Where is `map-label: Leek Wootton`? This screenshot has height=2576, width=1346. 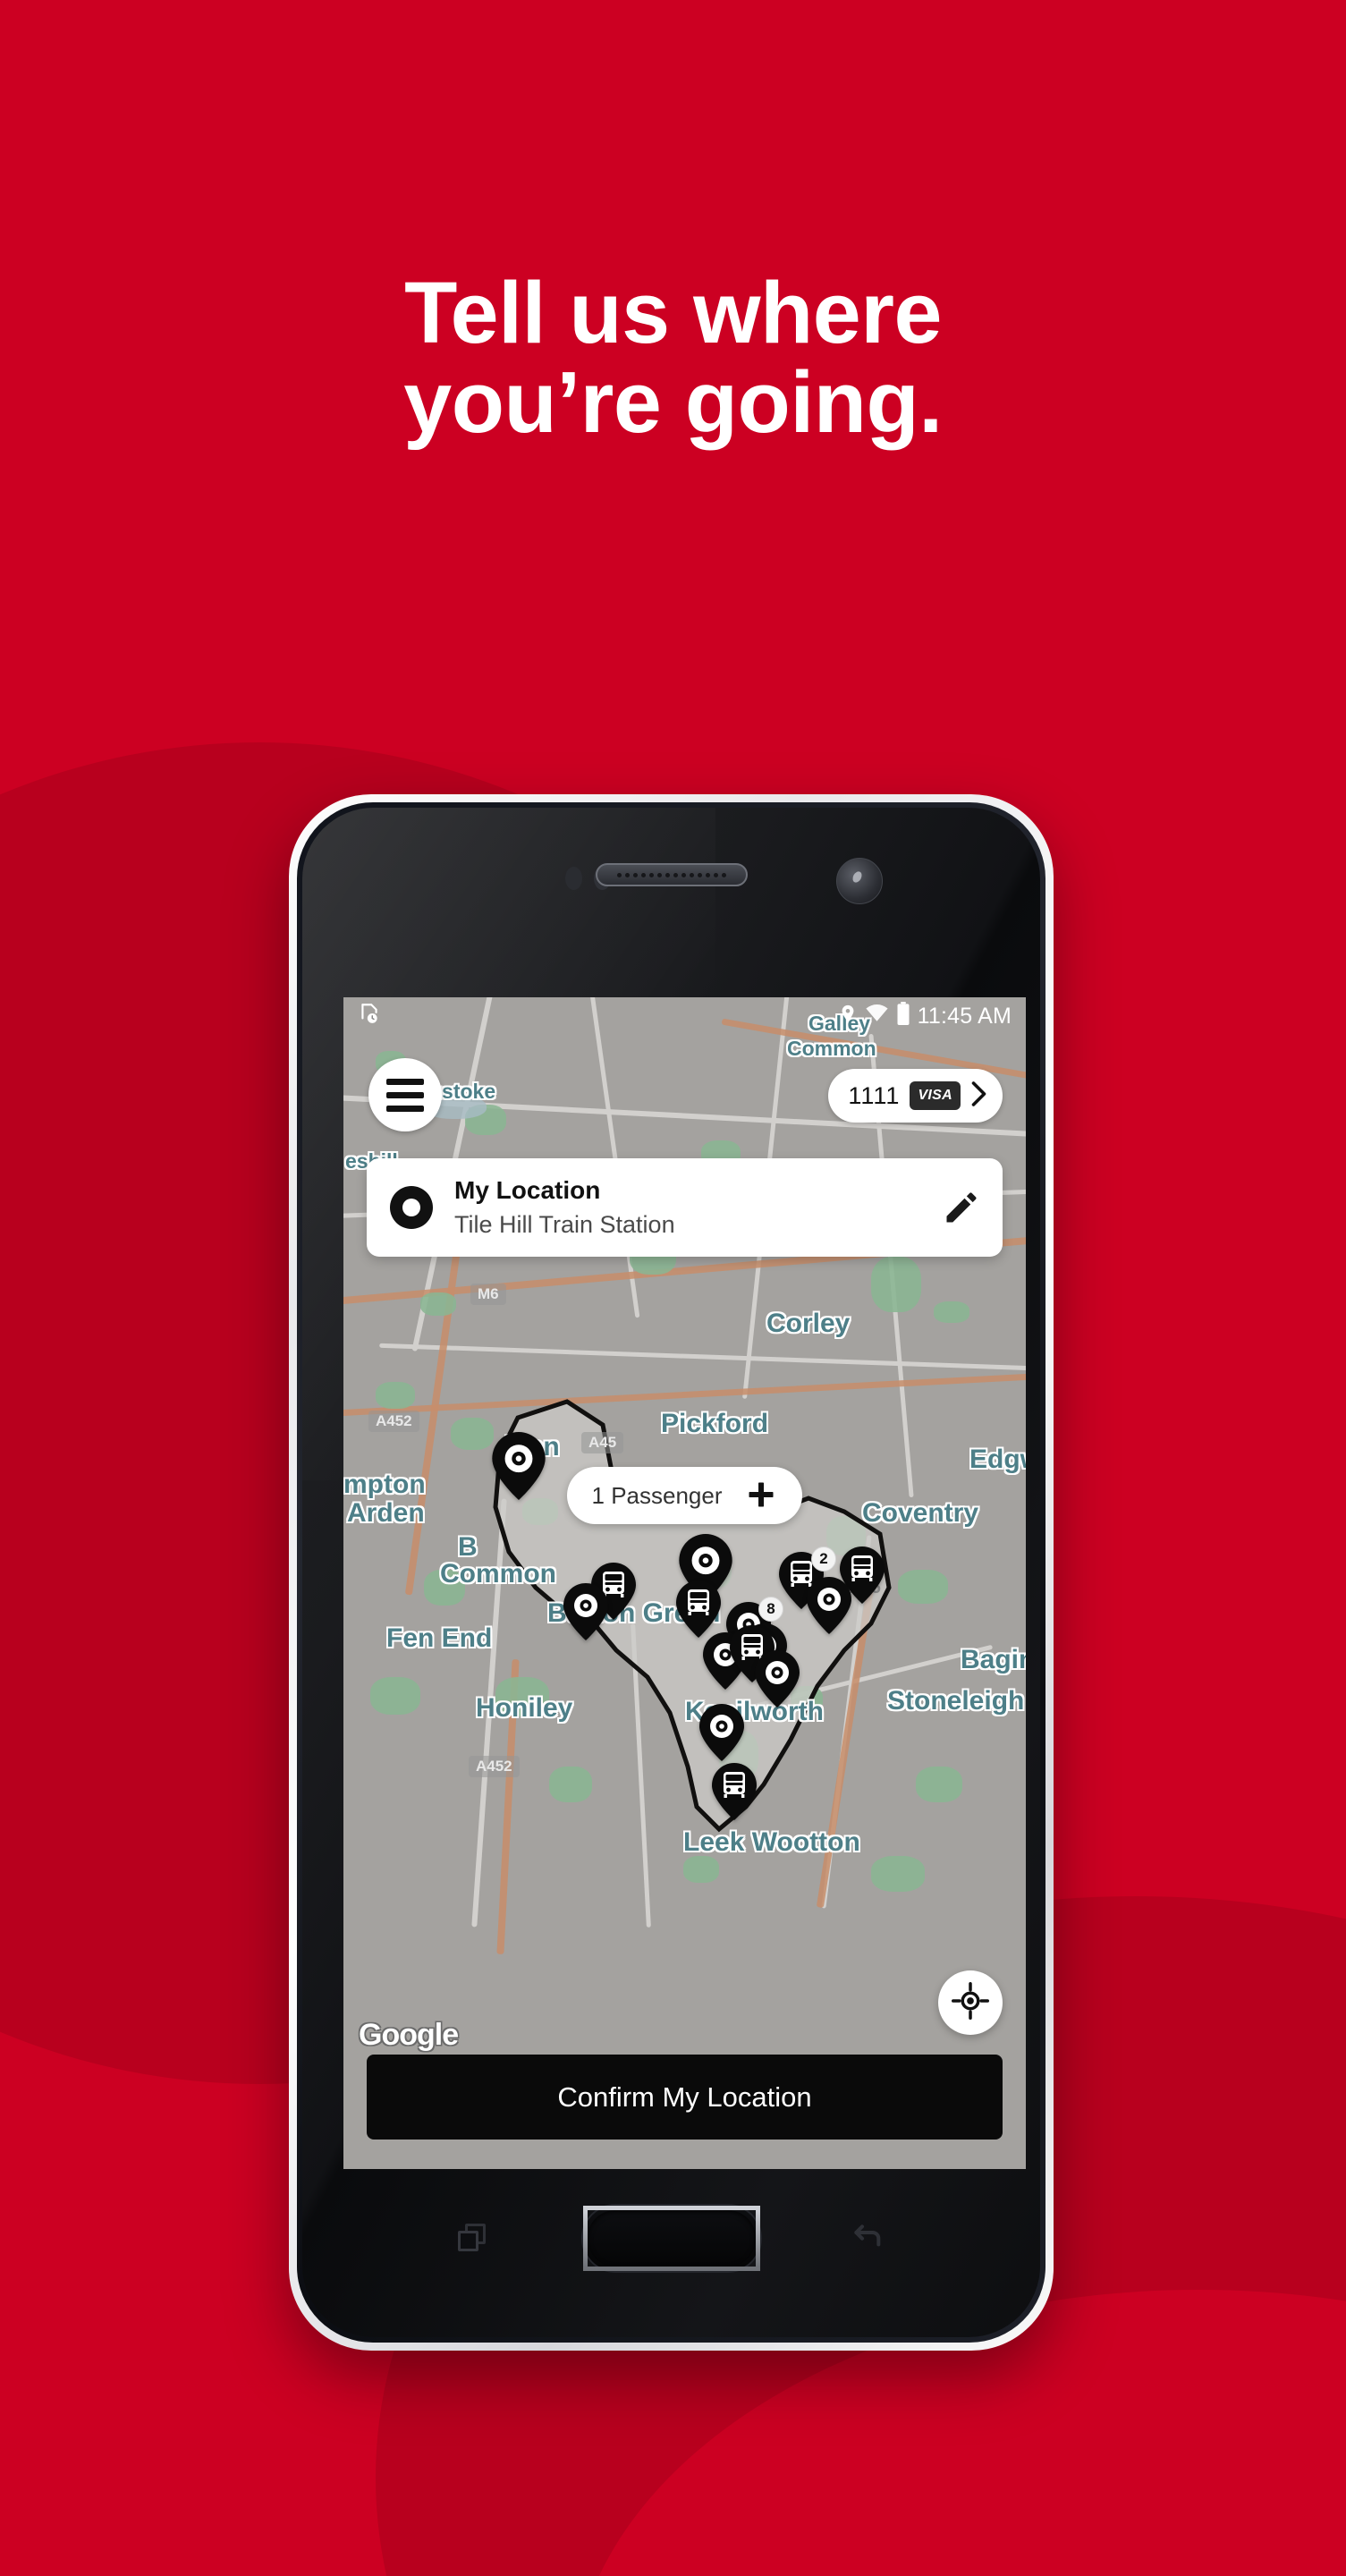 map-label: Leek Wootton is located at coordinates (771, 1842).